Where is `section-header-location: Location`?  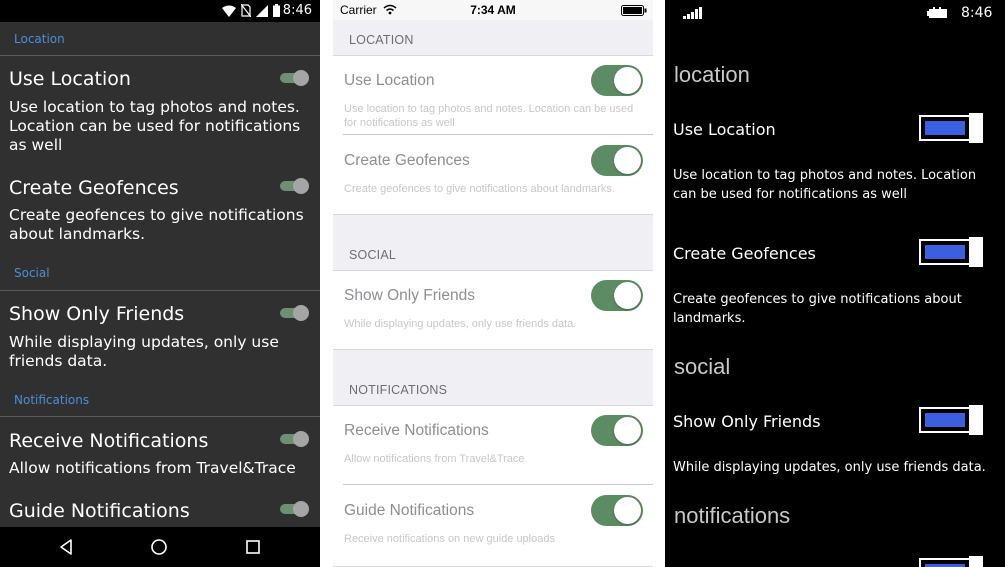
section-header-location: Location is located at coordinates (39, 39).